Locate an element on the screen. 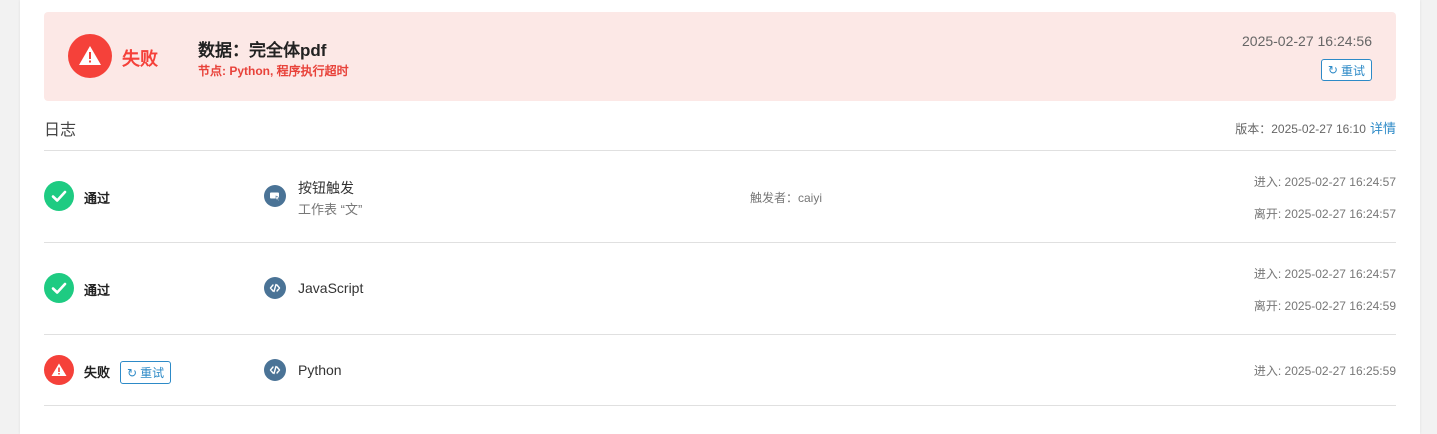 This screenshot has height=434, width=1437. node-sub: 工作表 “文” is located at coordinates (330, 209).